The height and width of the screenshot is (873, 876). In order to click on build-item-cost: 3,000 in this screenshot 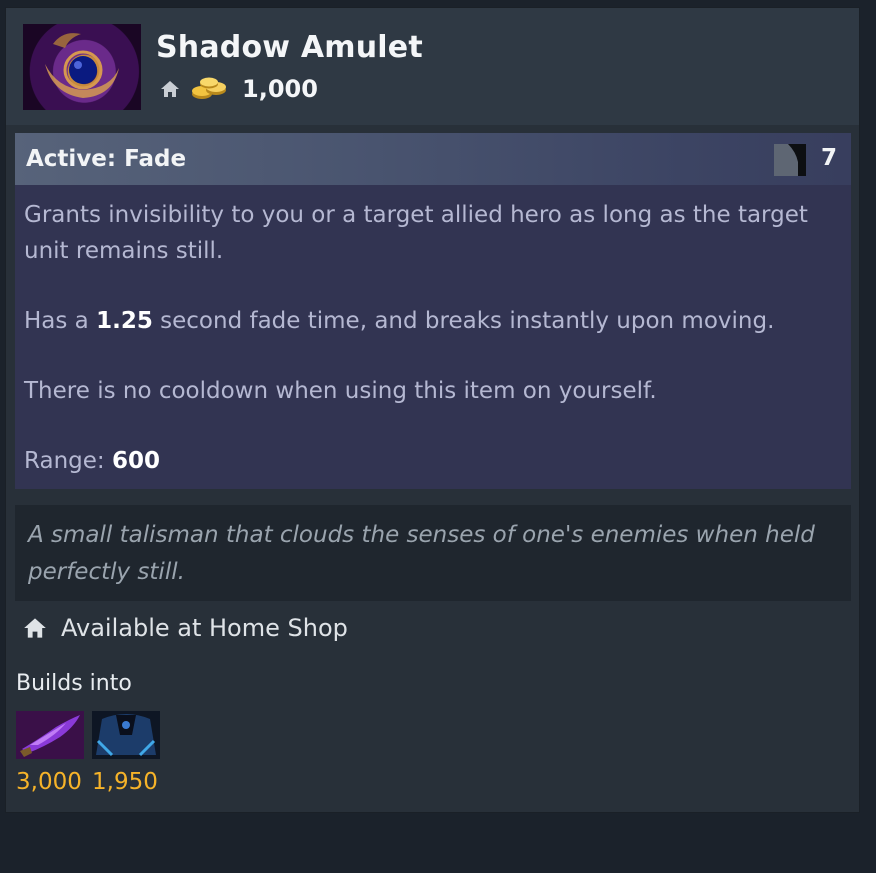, I will do `click(49, 782)`.